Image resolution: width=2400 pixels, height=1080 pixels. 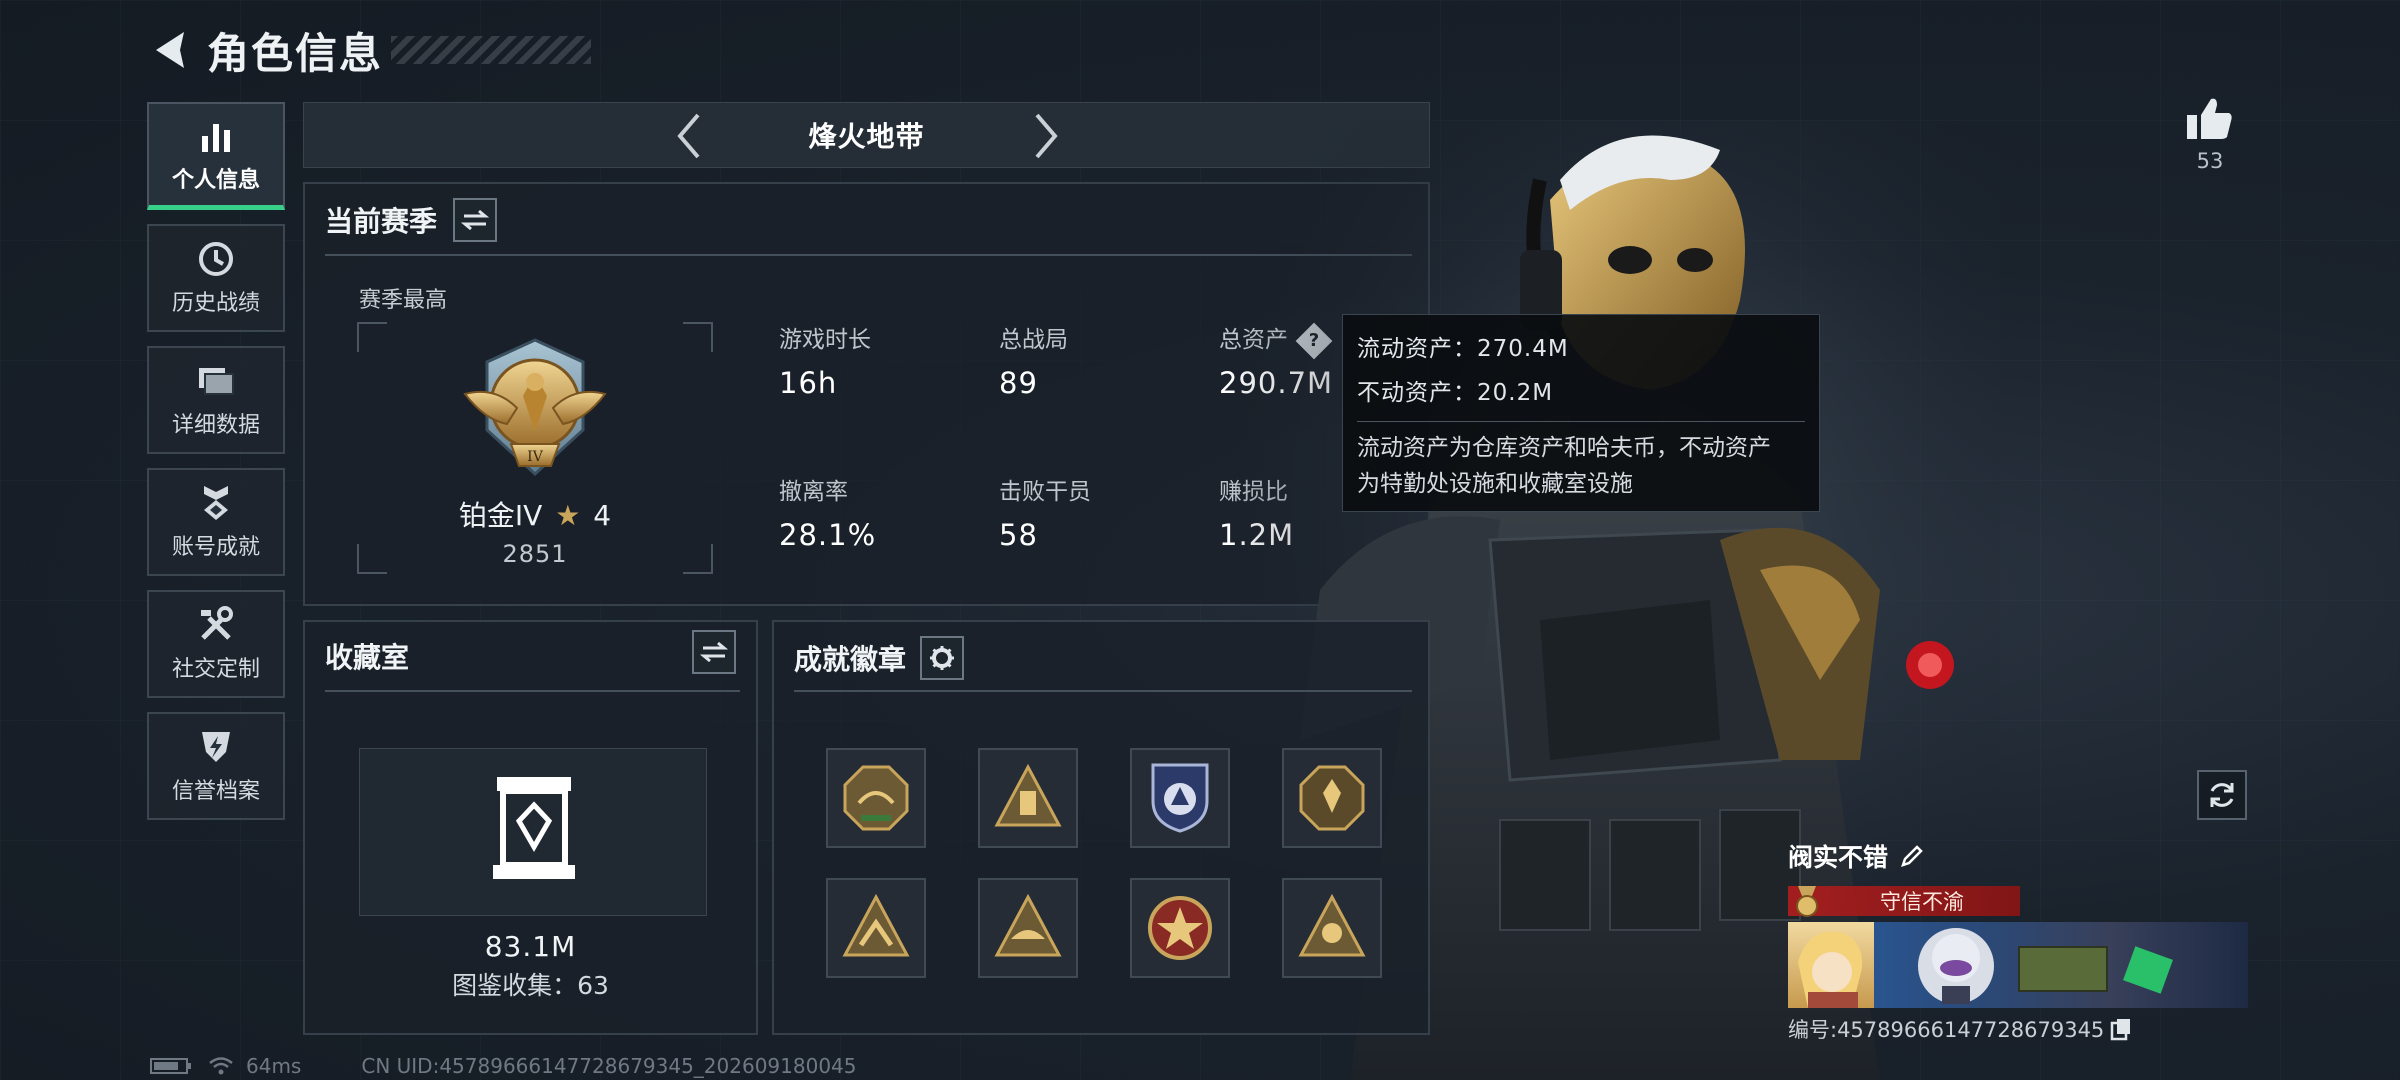 I want to click on display-case-icon, so click(x=534, y=828).